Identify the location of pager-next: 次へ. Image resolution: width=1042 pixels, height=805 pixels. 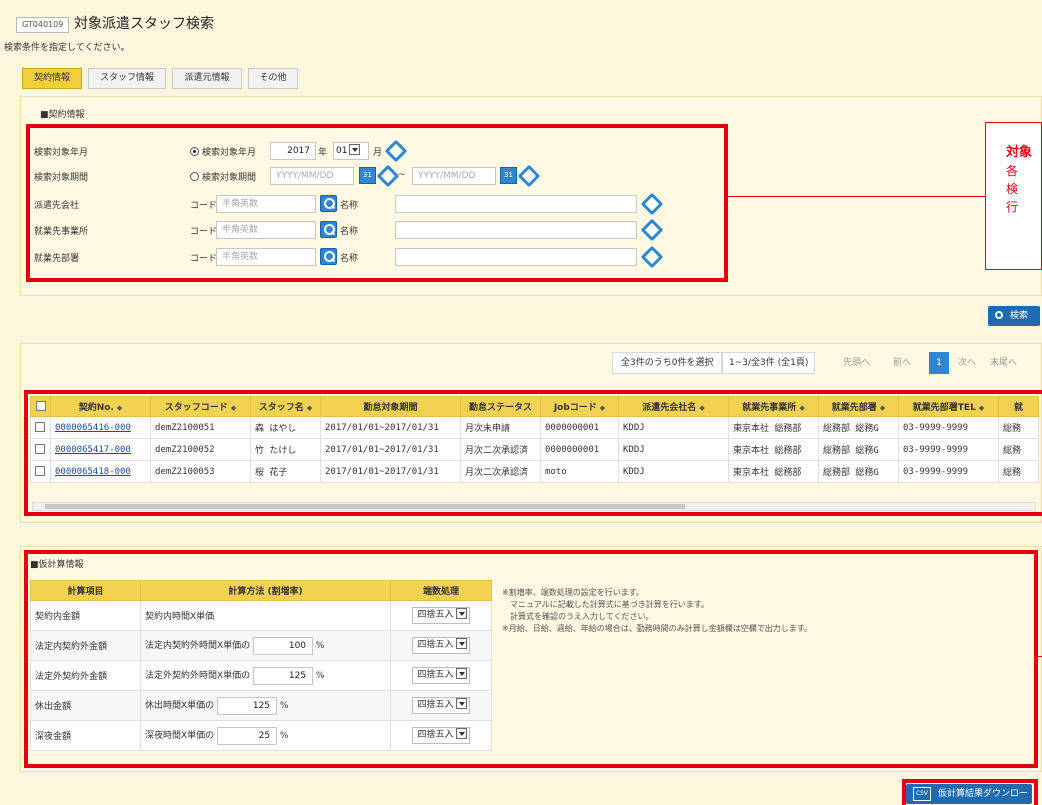
(967, 363).